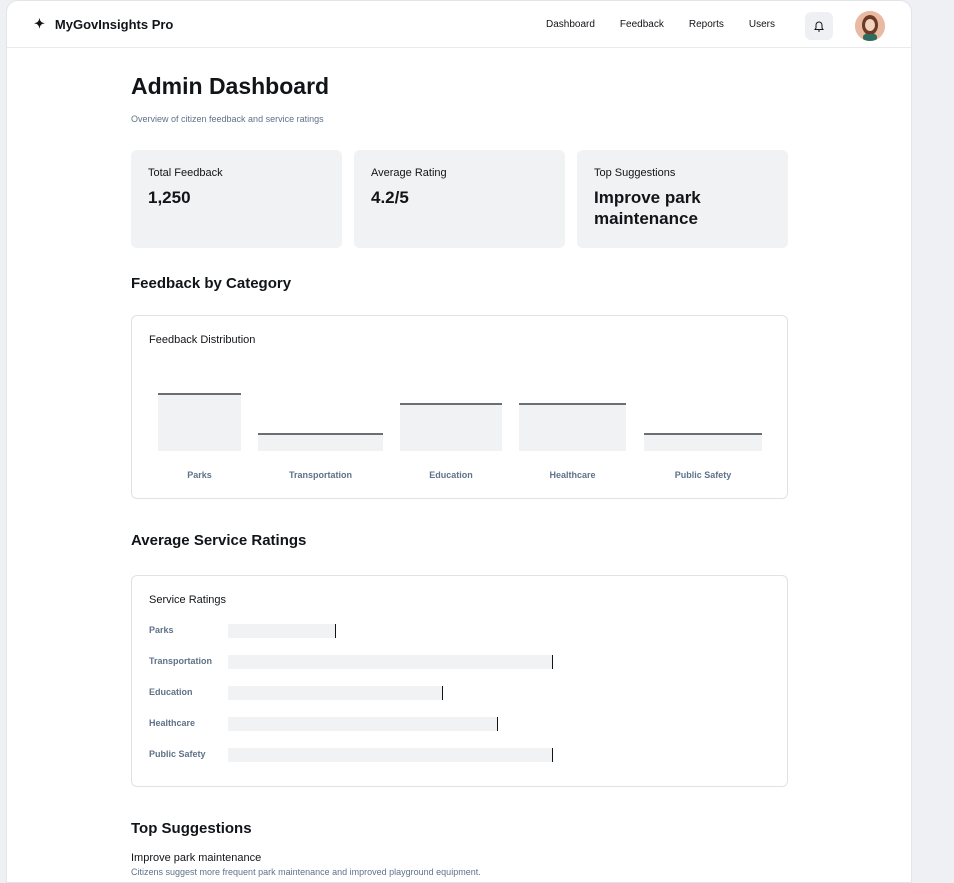  What do you see at coordinates (451, 475) in the screenshot?
I see `category-label: Education` at bounding box center [451, 475].